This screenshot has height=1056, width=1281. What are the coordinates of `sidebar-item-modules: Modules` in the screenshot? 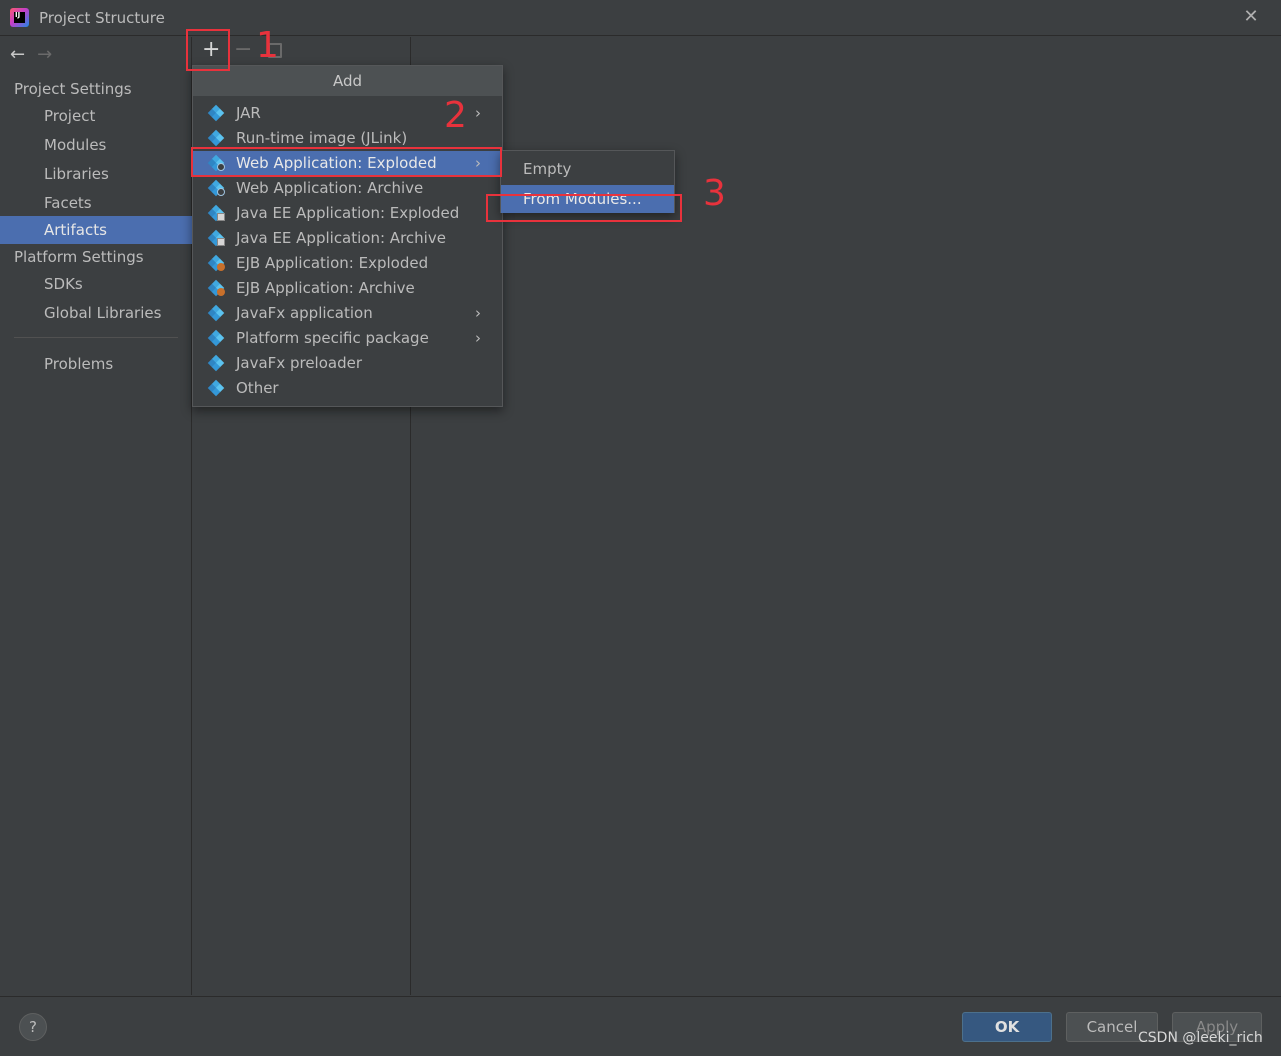 It's located at (96, 145).